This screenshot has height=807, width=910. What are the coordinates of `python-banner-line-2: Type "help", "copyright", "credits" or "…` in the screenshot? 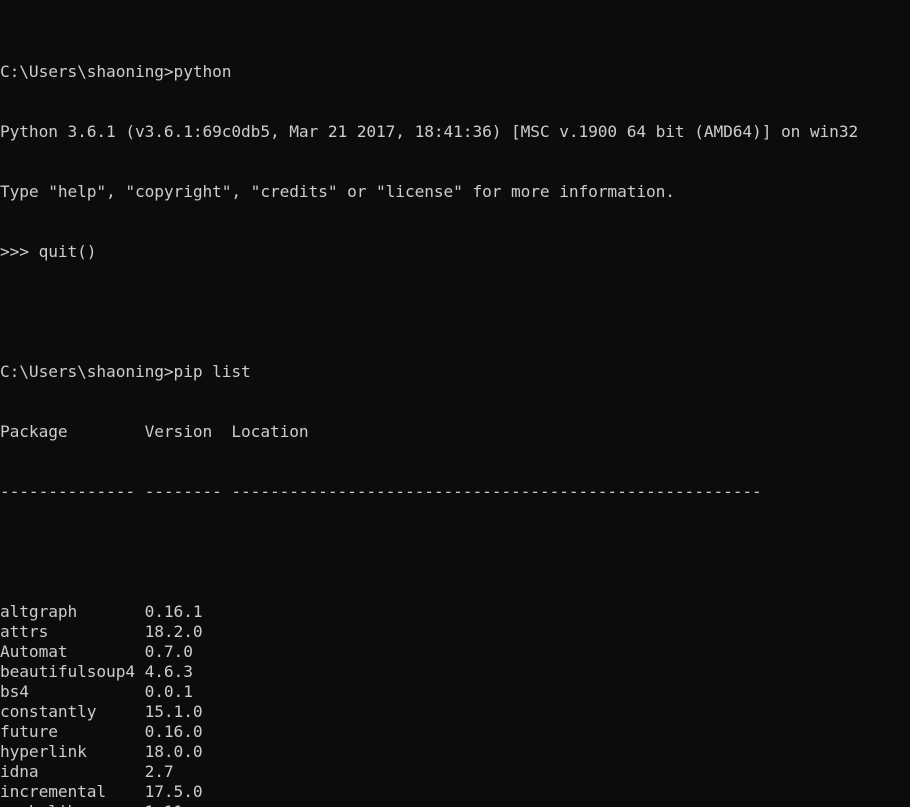 It's located at (337, 191).